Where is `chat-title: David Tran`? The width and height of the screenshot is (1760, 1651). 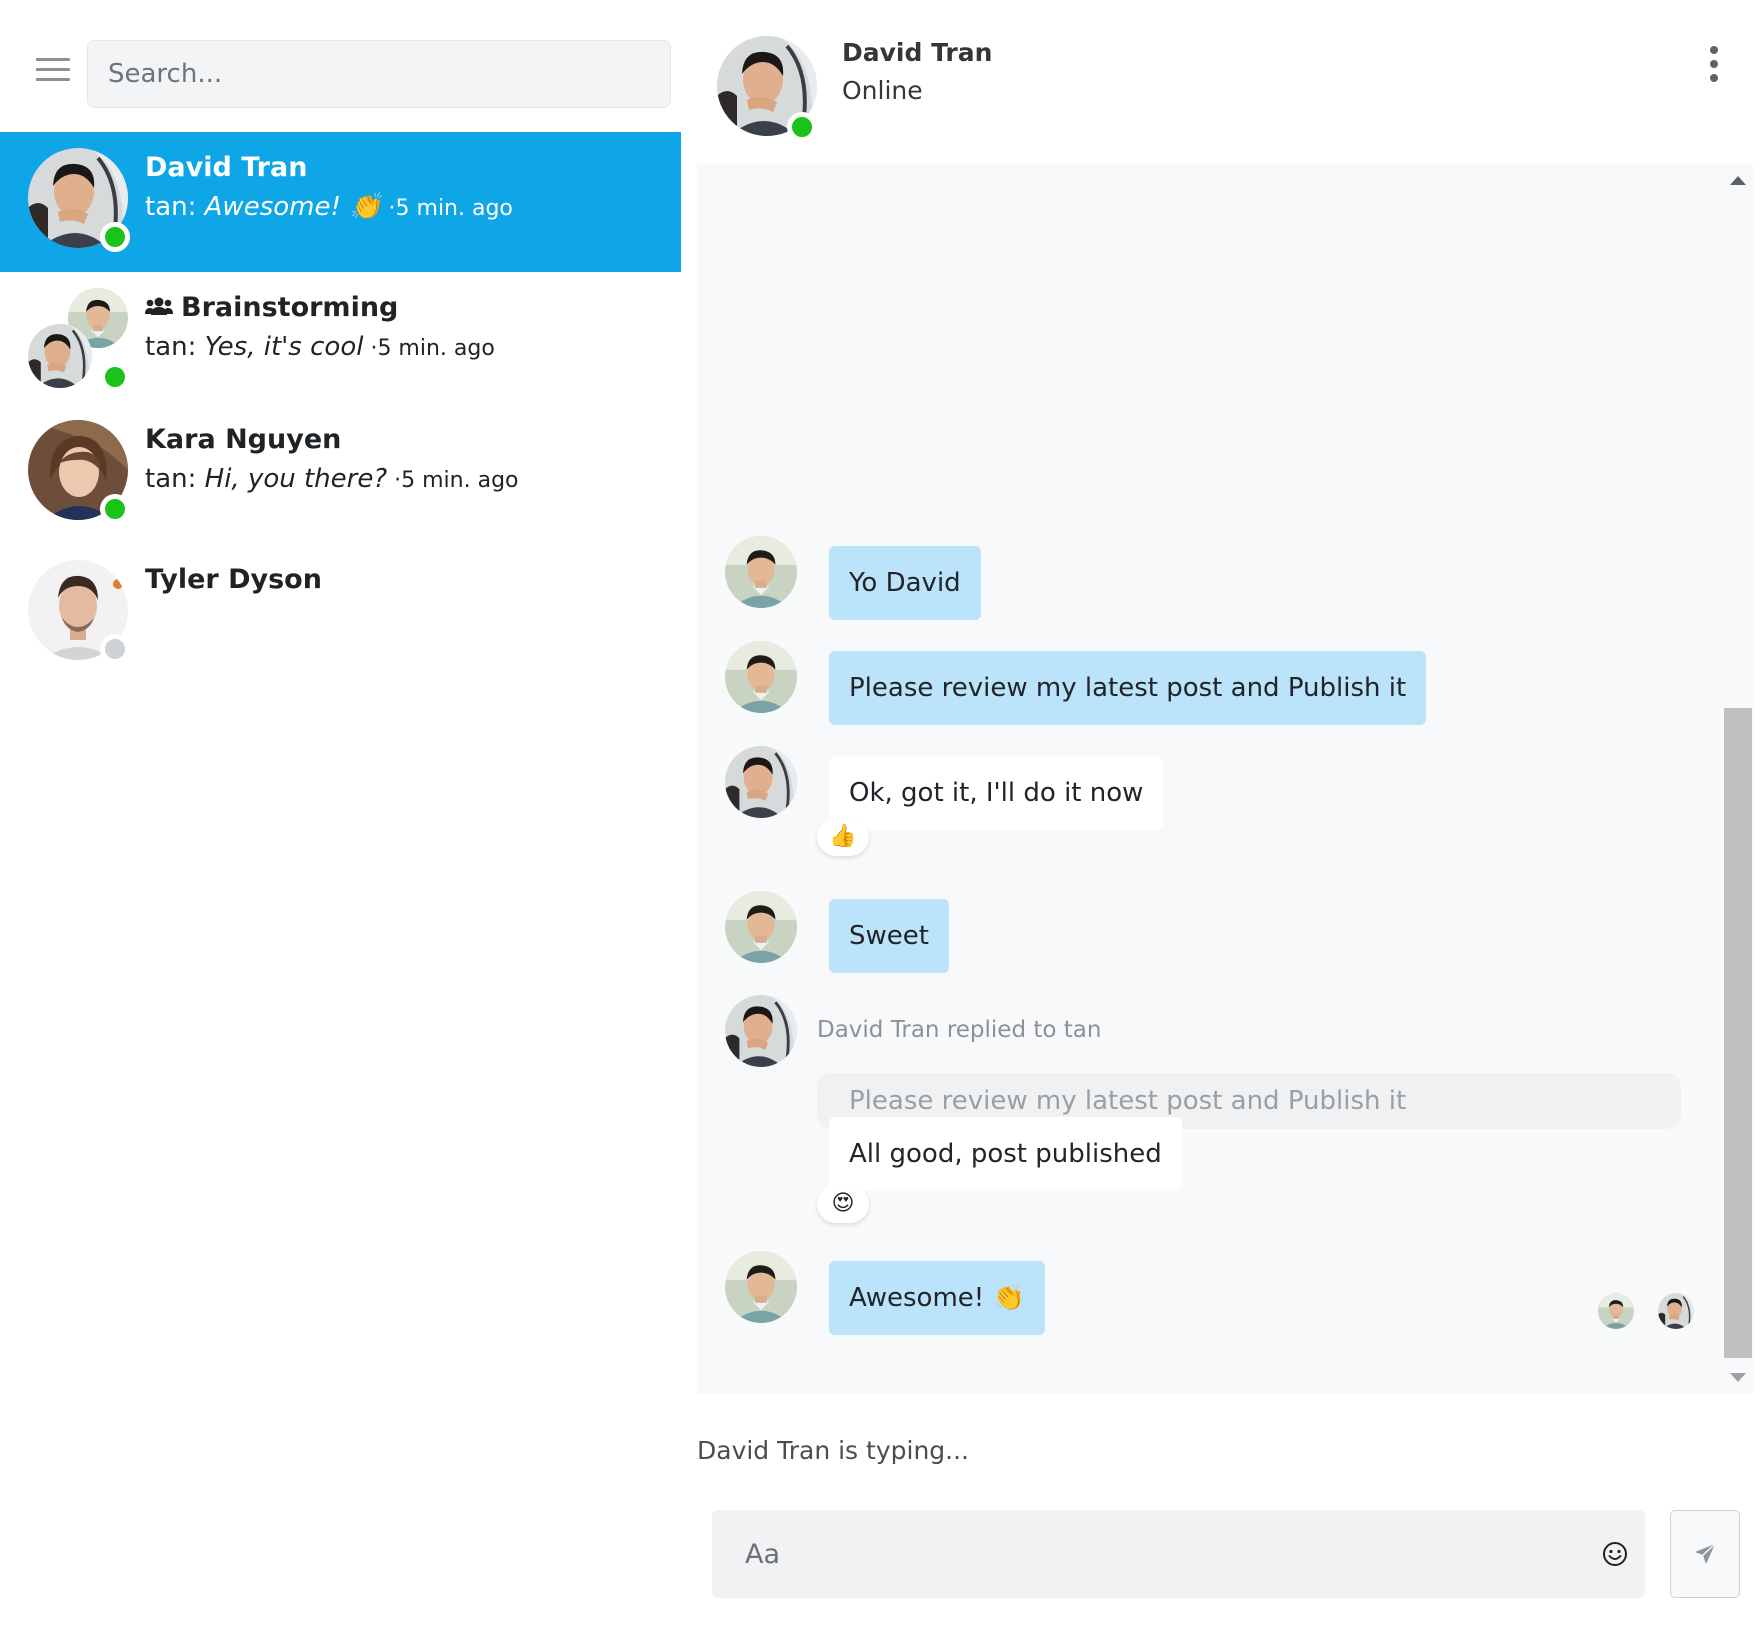
chat-title: David Tran is located at coordinates (917, 52).